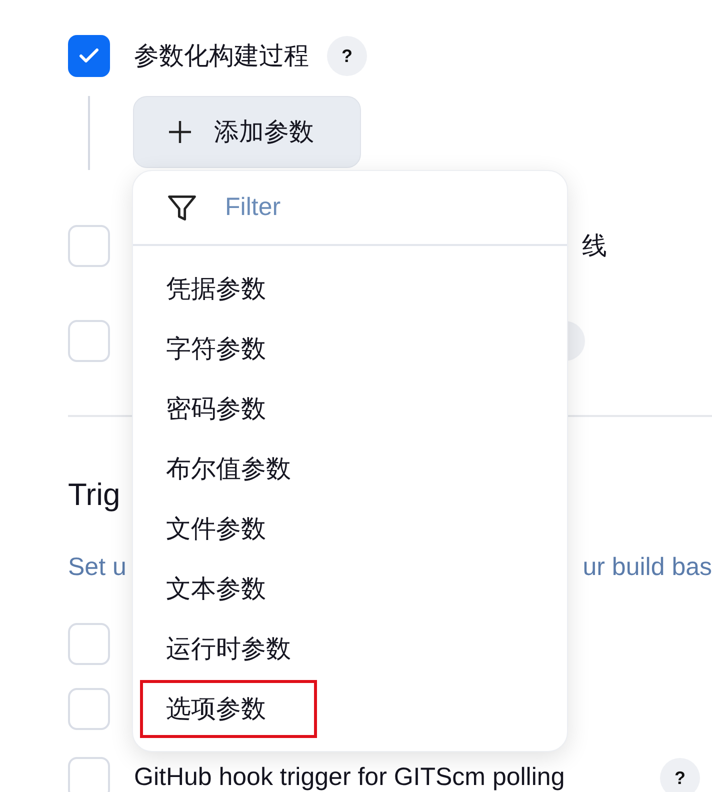 This screenshot has width=712, height=792. Describe the element at coordinates (228, 589) in the screenshot. I see `menu-item: 文本参数` at that location.